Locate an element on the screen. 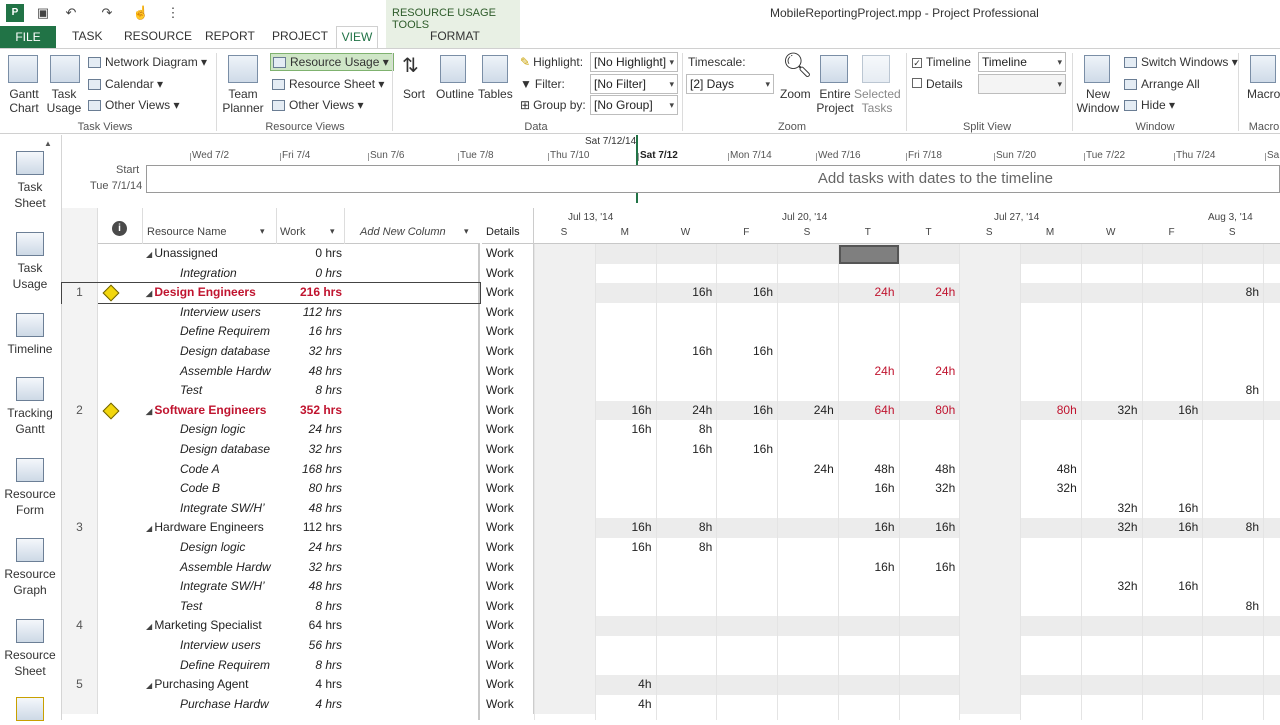 Image resolution: width=1280 pixels, height=725 pixels. assignment-row: Design database 32 hrs is located at coordinates (271, 450).